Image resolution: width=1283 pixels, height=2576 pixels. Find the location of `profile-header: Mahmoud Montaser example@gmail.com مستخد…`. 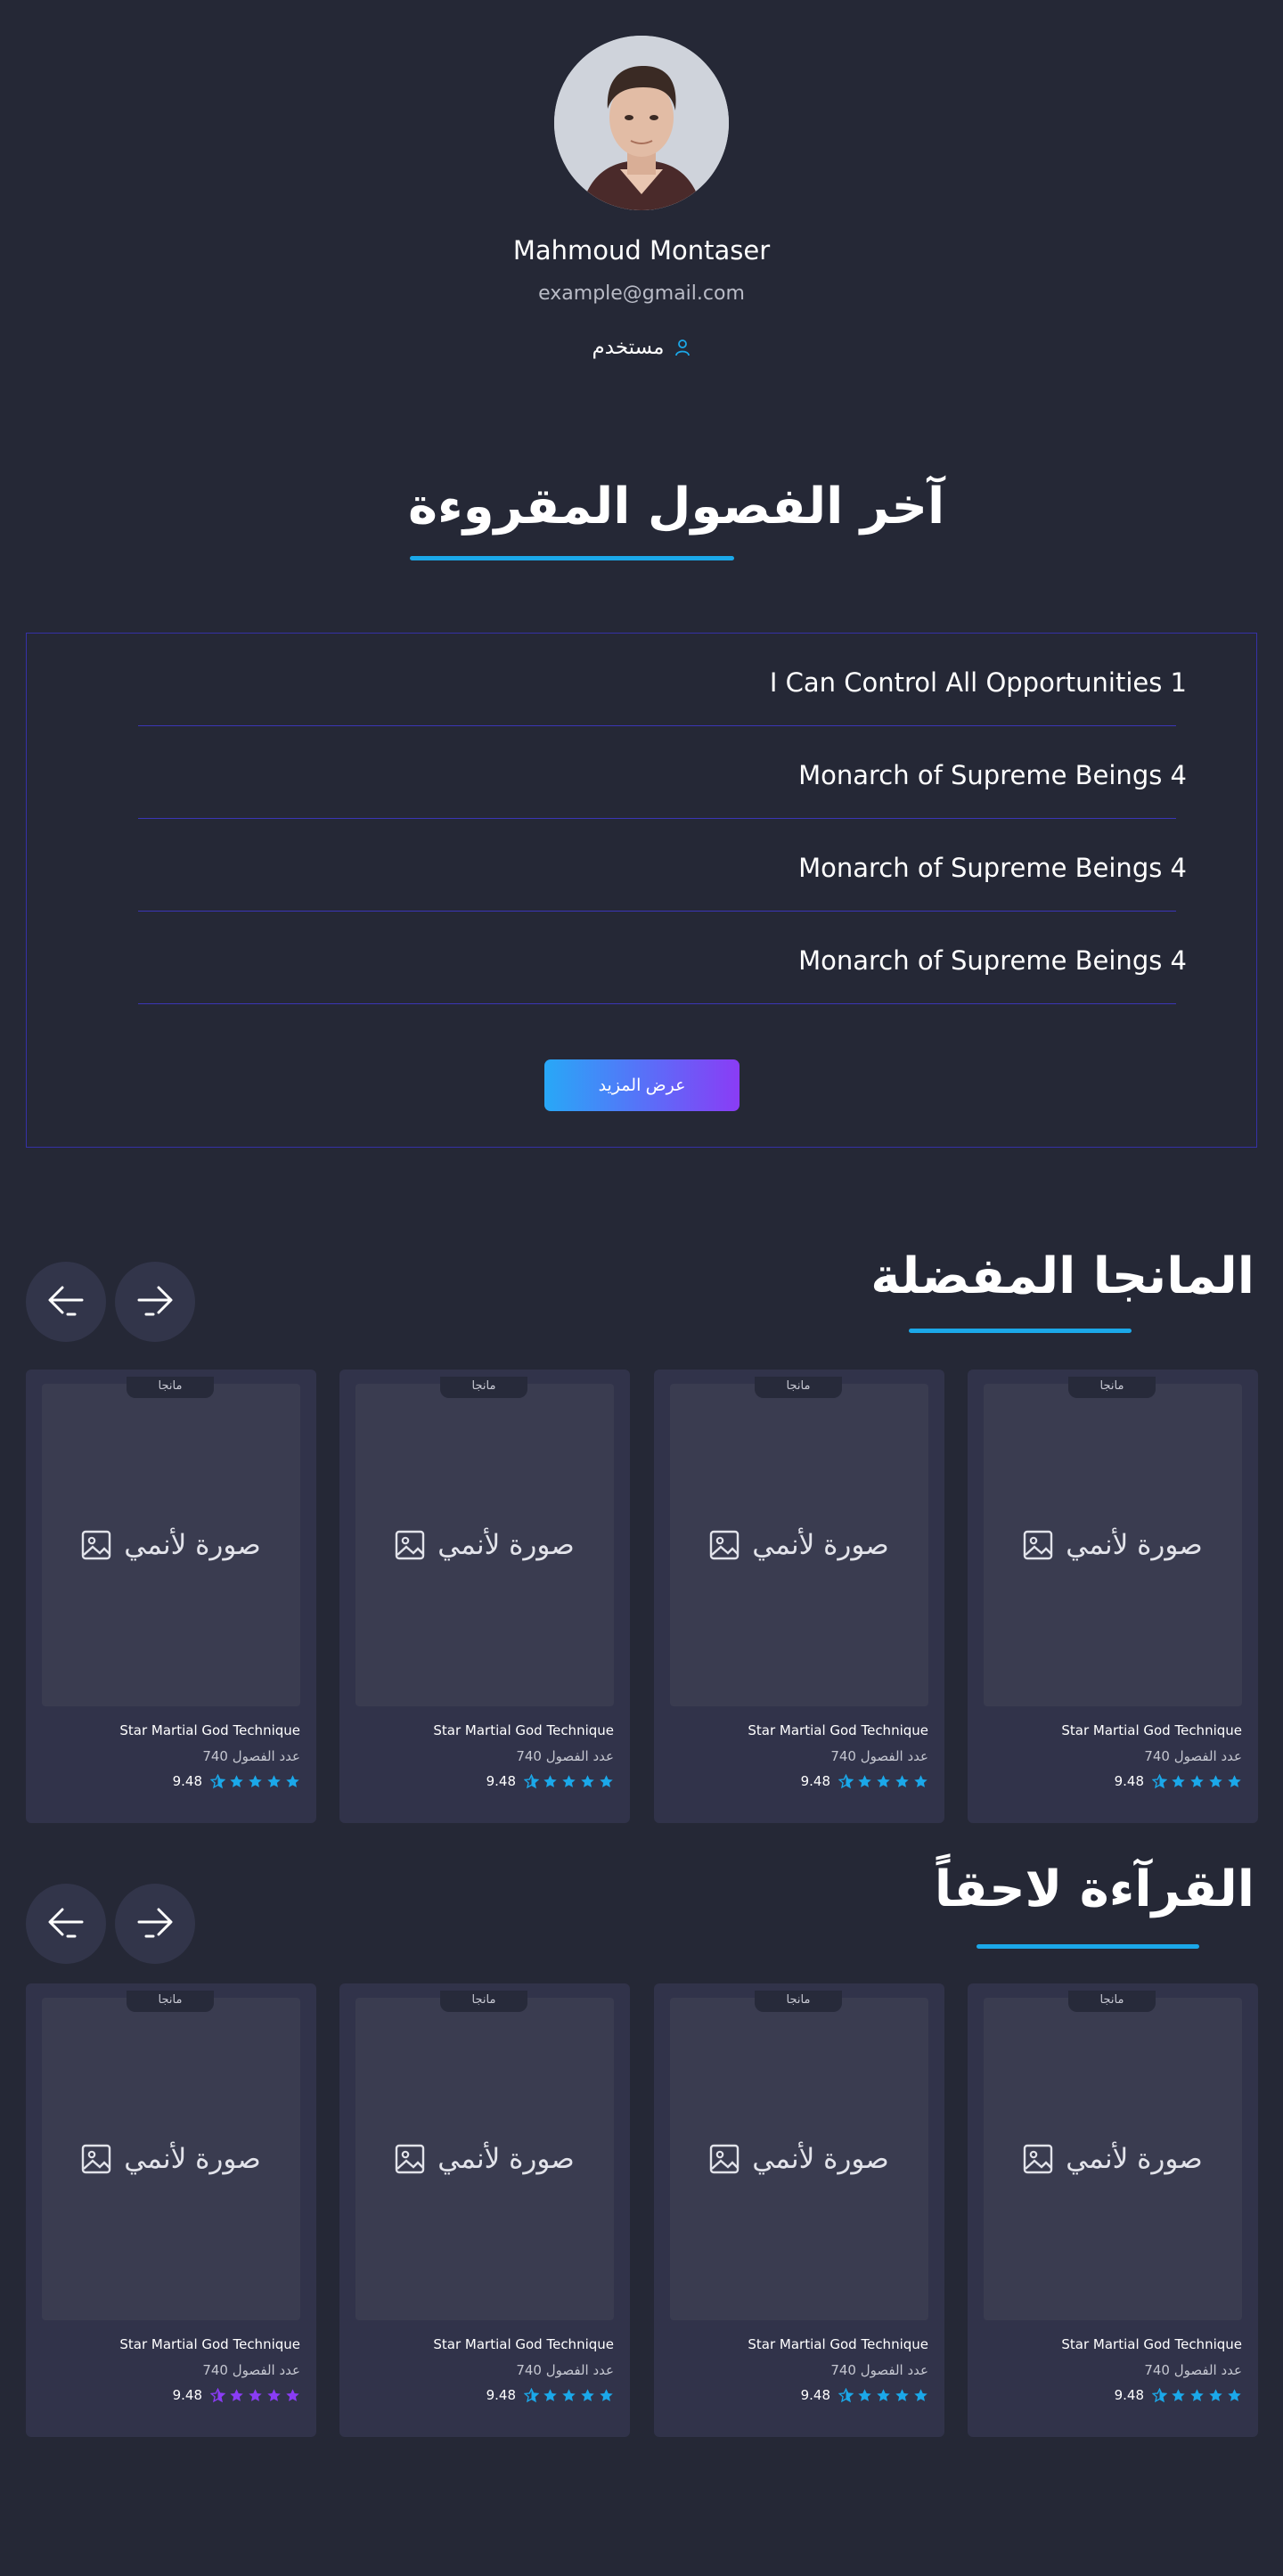

profile-header: Mahmoud Montaser example@gmail.com مستخد… is located at coordinates (641, 191).